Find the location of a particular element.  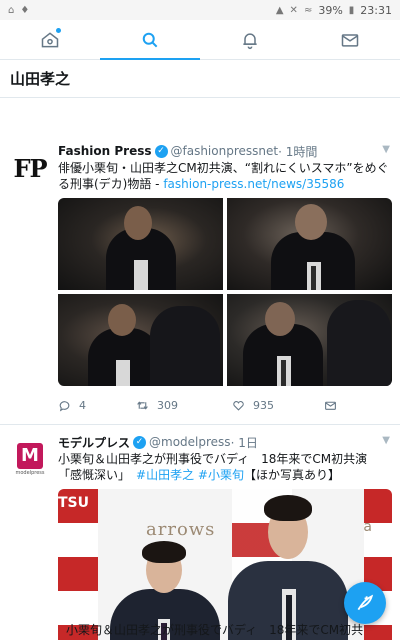

modelpress-logo: M is located at coordinates (30, 455).